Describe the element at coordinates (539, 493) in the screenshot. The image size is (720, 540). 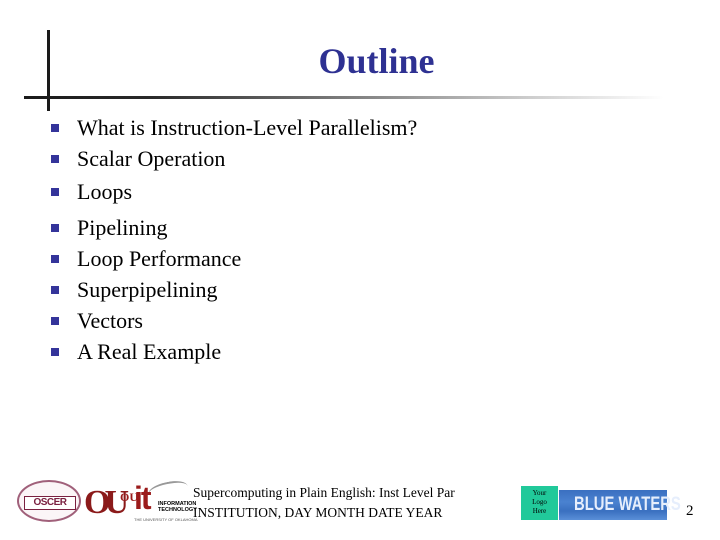
I see `your-logo-line1: Your` at that location.